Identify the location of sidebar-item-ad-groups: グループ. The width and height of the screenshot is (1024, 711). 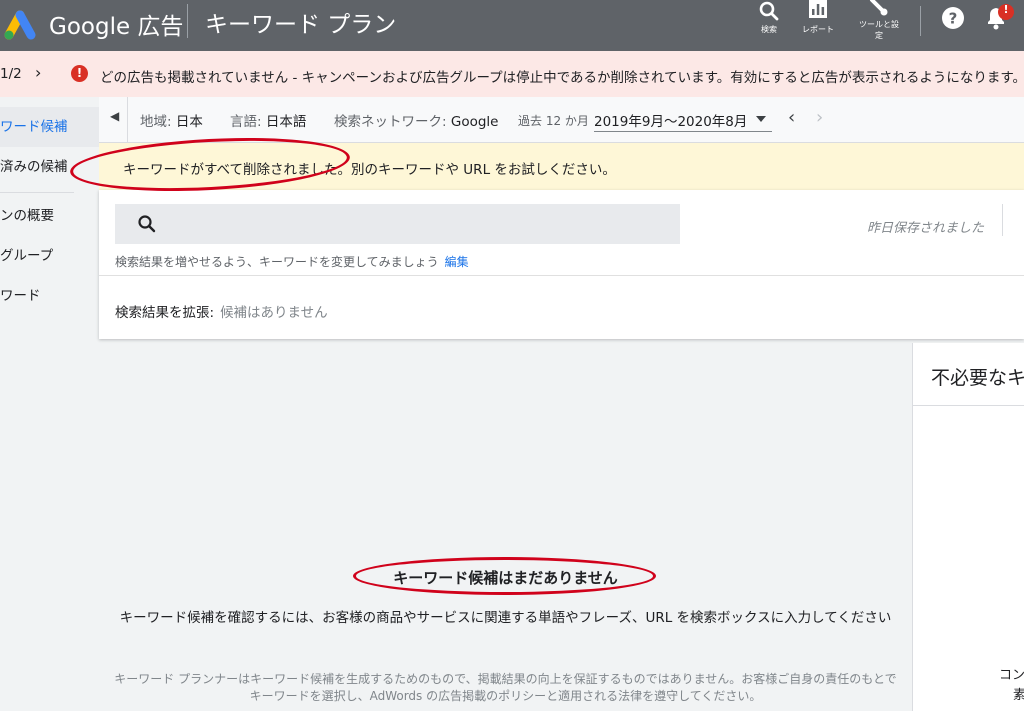
(49, 256).